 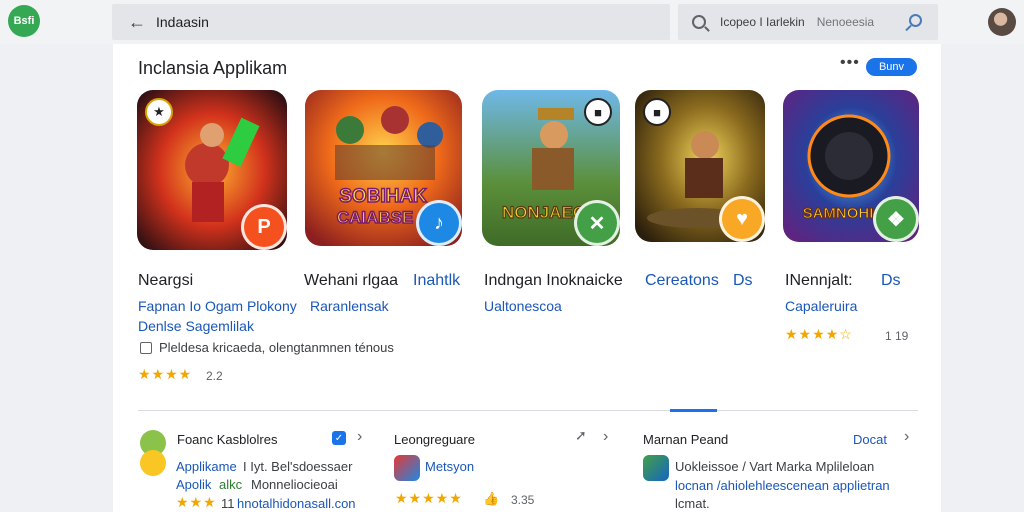 What do you see at coordinates (699, 22) in the screenshot?
I see `search-icon` at bounding box center [699, 22].